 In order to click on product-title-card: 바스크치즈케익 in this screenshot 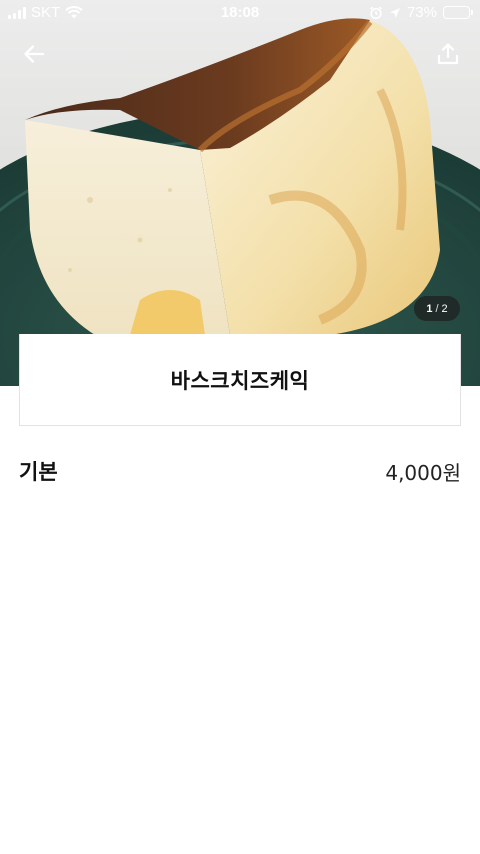, I will do `click(240, 380)`.